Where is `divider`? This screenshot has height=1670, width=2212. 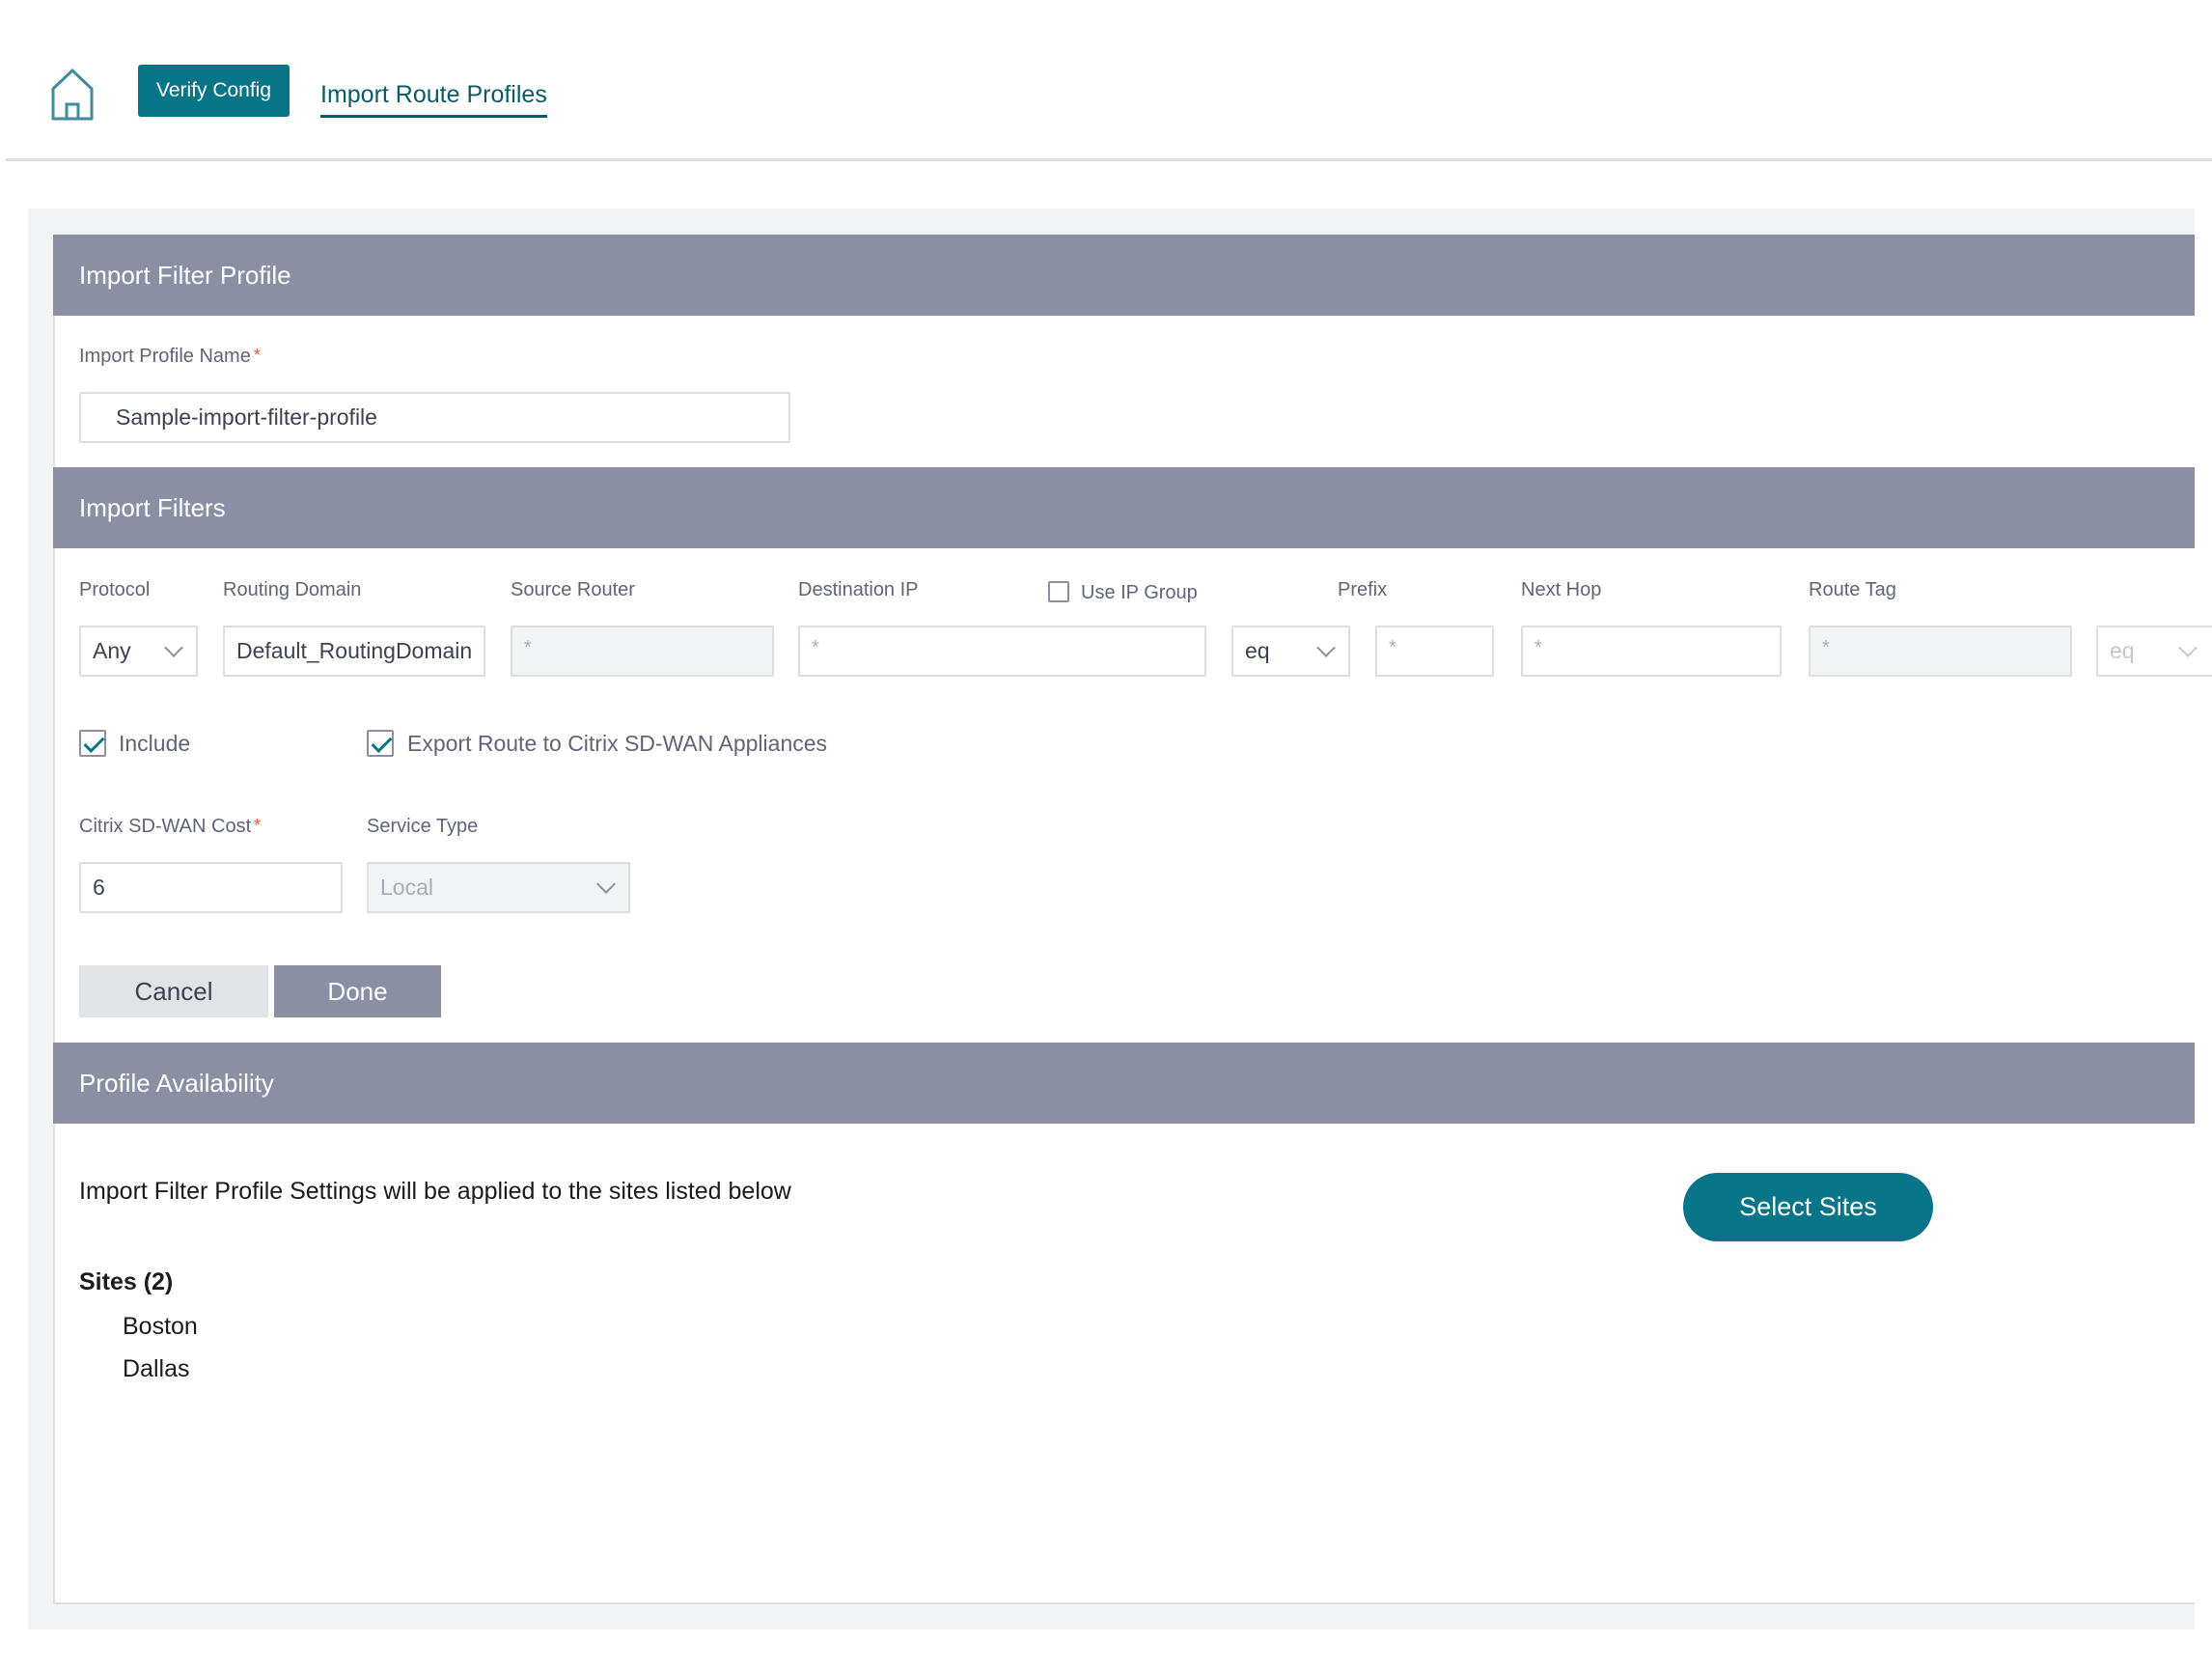
divider is located at coordinates (1109, 159).